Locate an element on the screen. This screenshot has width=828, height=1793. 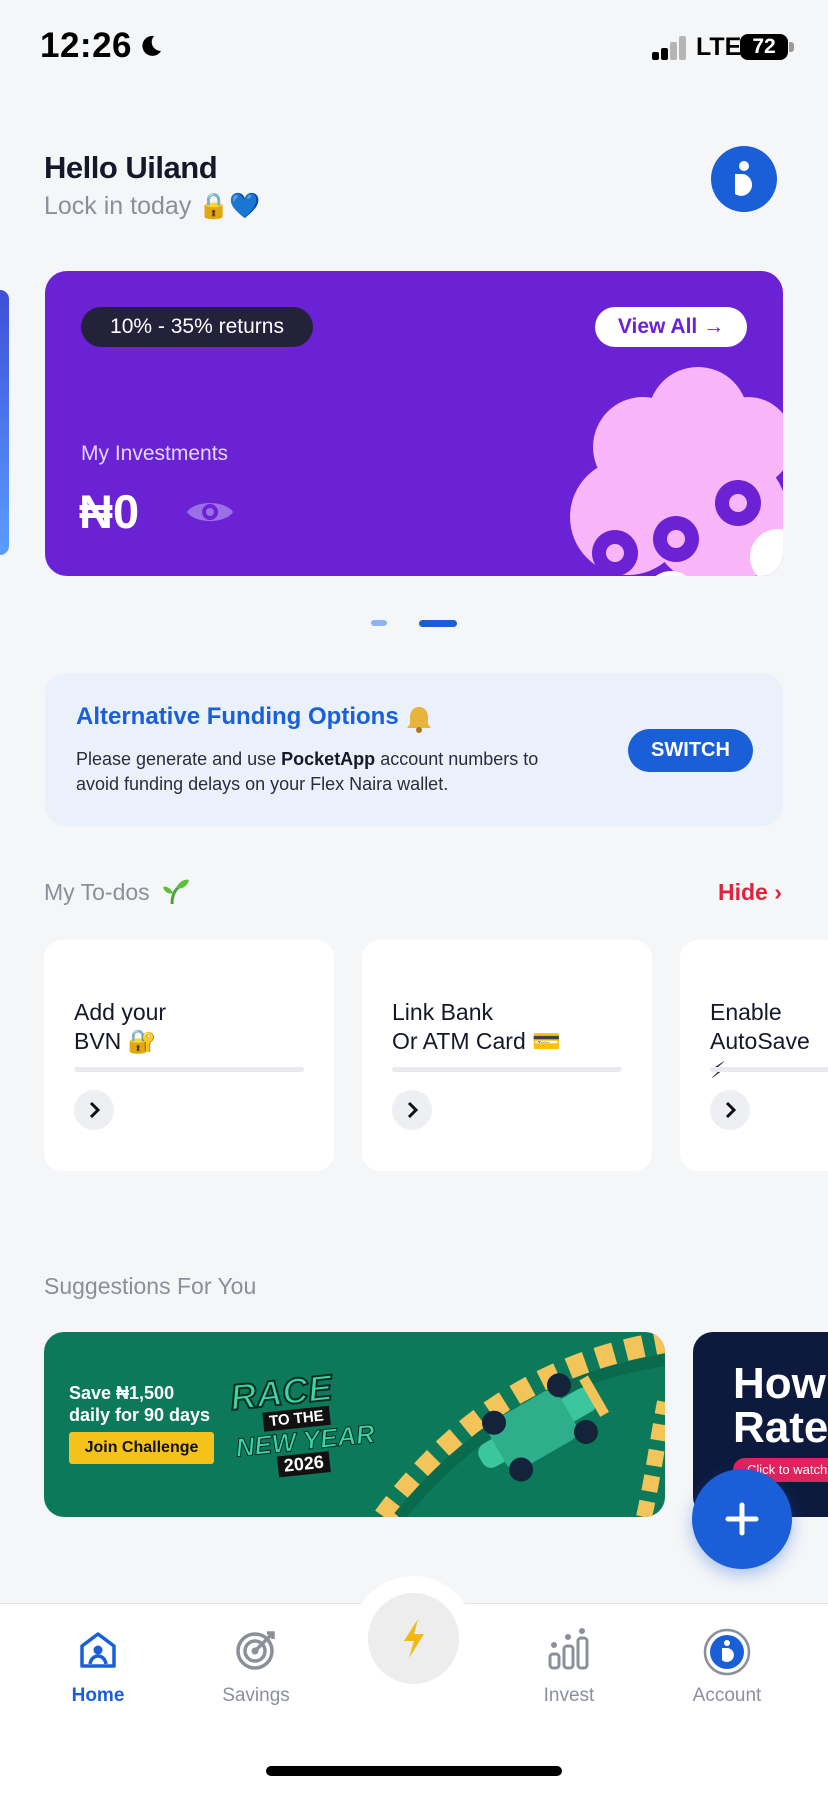
investments-amount: ₦0 is located at coordinates (109, 511).